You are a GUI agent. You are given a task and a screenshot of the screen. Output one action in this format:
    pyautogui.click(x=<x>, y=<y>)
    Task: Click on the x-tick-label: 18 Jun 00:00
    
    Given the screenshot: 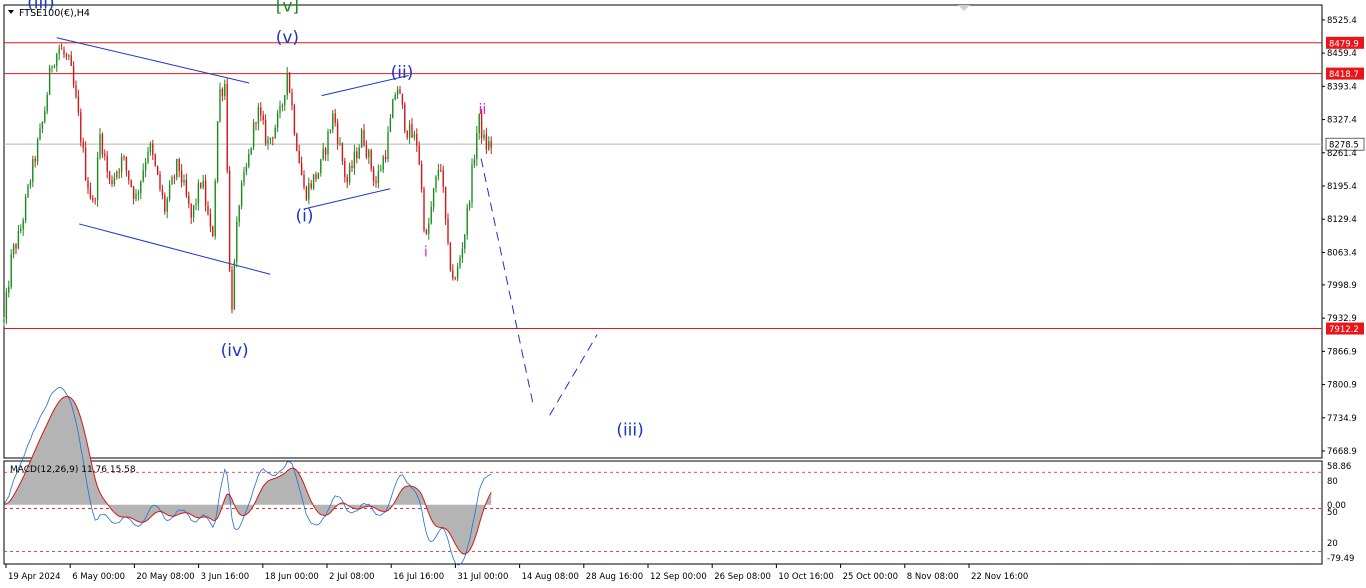 What is the action you would take?
    pyautogui.click(x=292, y=577)
    